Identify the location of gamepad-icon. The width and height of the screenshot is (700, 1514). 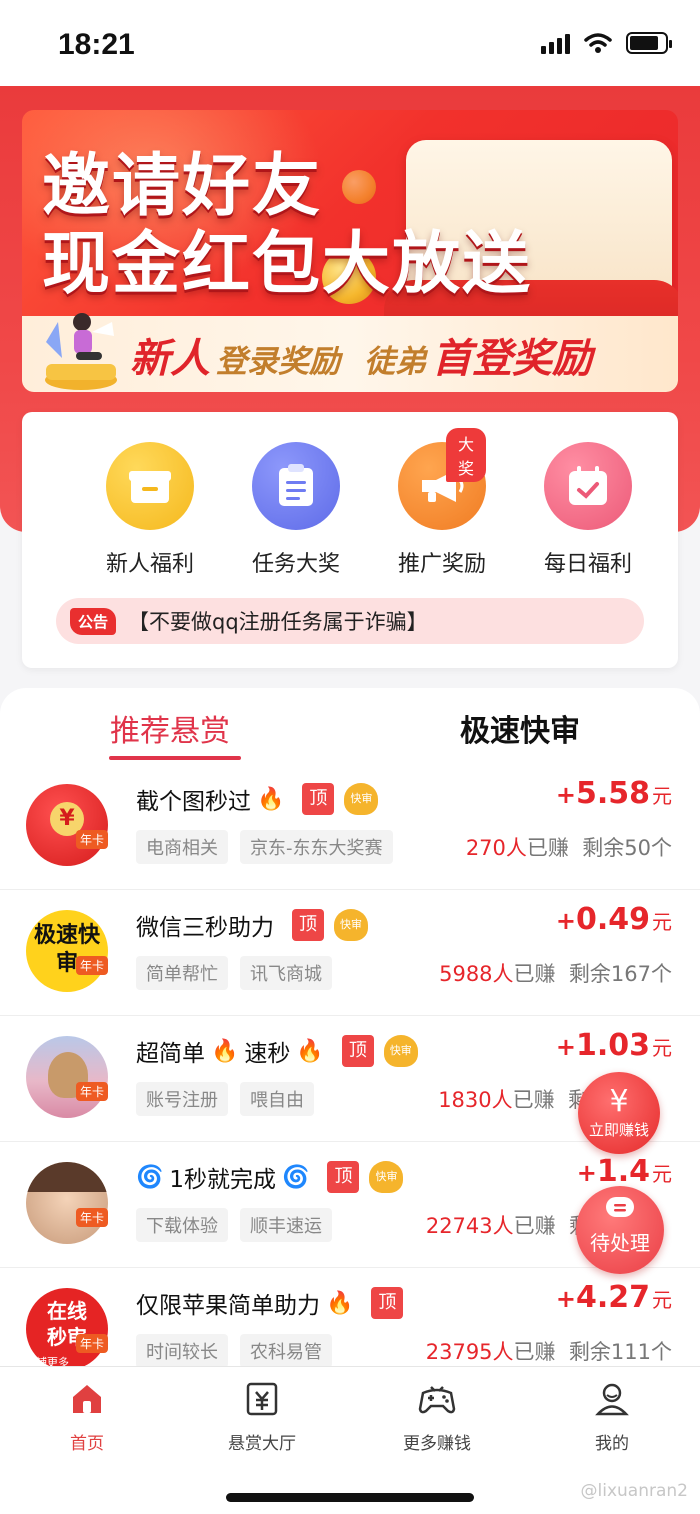
(437, 1399).